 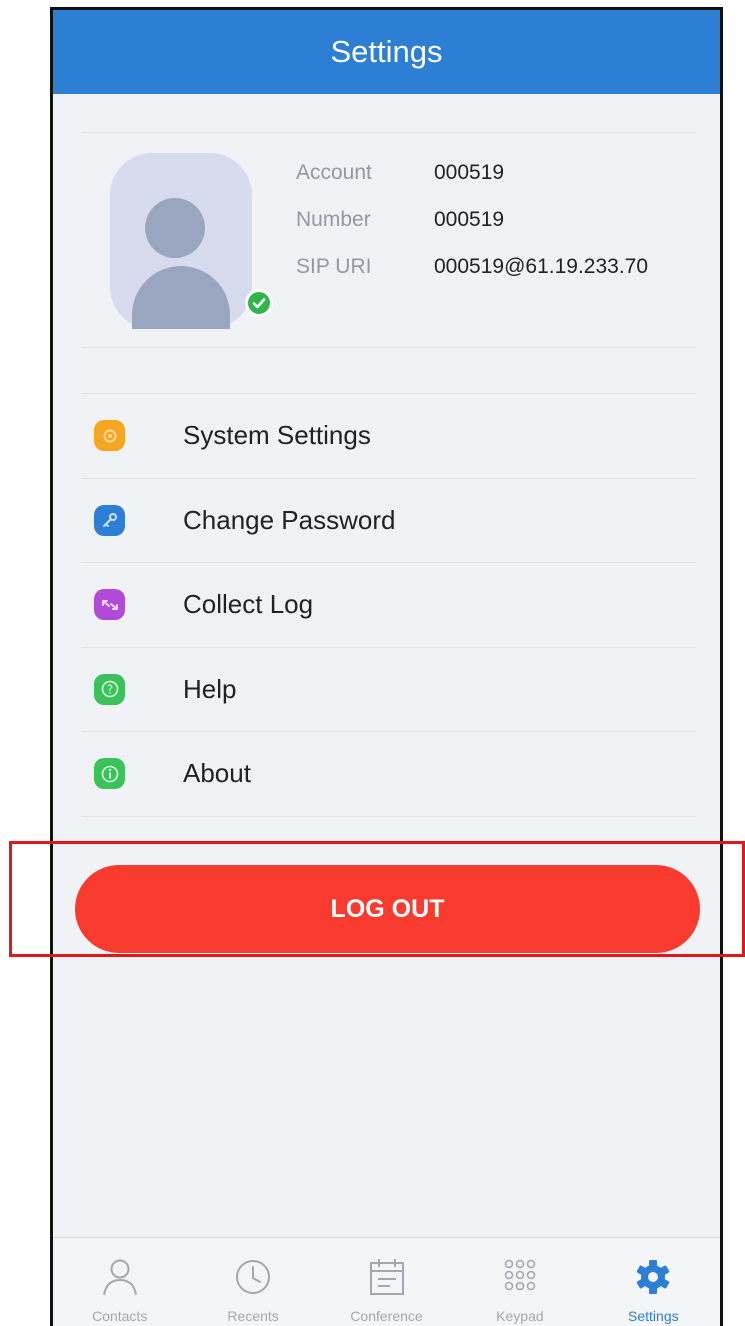 What do you see at coordinates (653, 1316) in the screenshot?
I see `tab-label: Settings` at bounding box center [653, 1316].